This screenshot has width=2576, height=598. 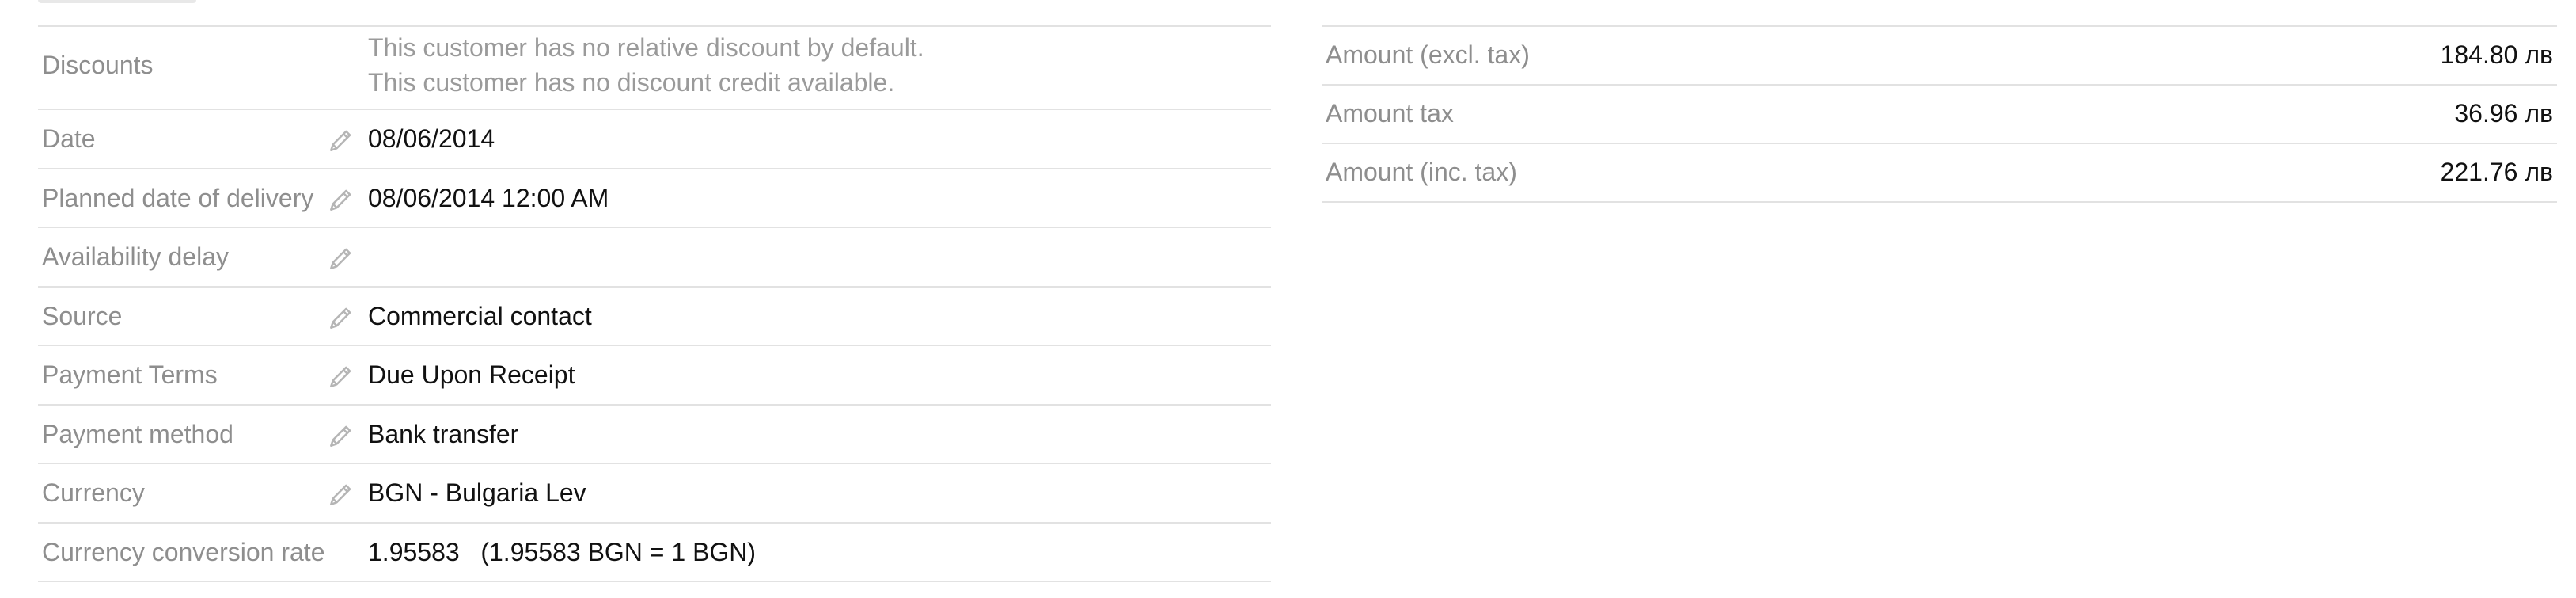 What do you see at coordinates (178, 197) in the screenshot?
I see `field-label: Planned date of delivery` at bounding box center [178, 197].